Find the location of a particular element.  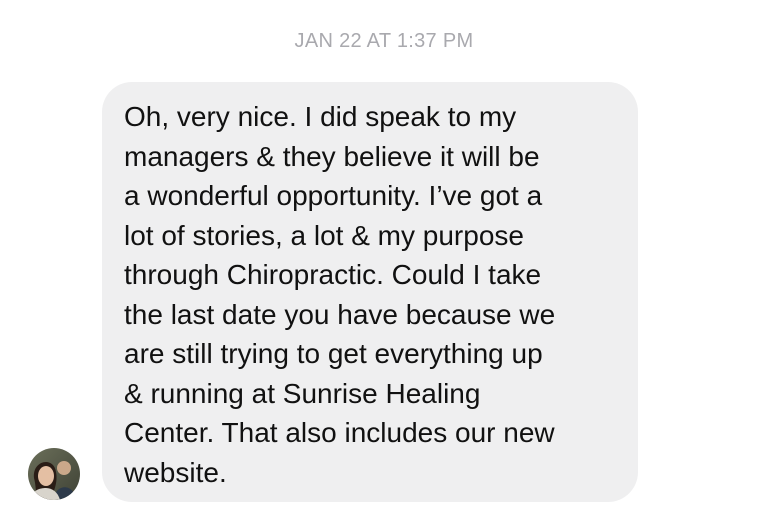

message-line: managers & they believe it will be is located at coordinates (332, 156).